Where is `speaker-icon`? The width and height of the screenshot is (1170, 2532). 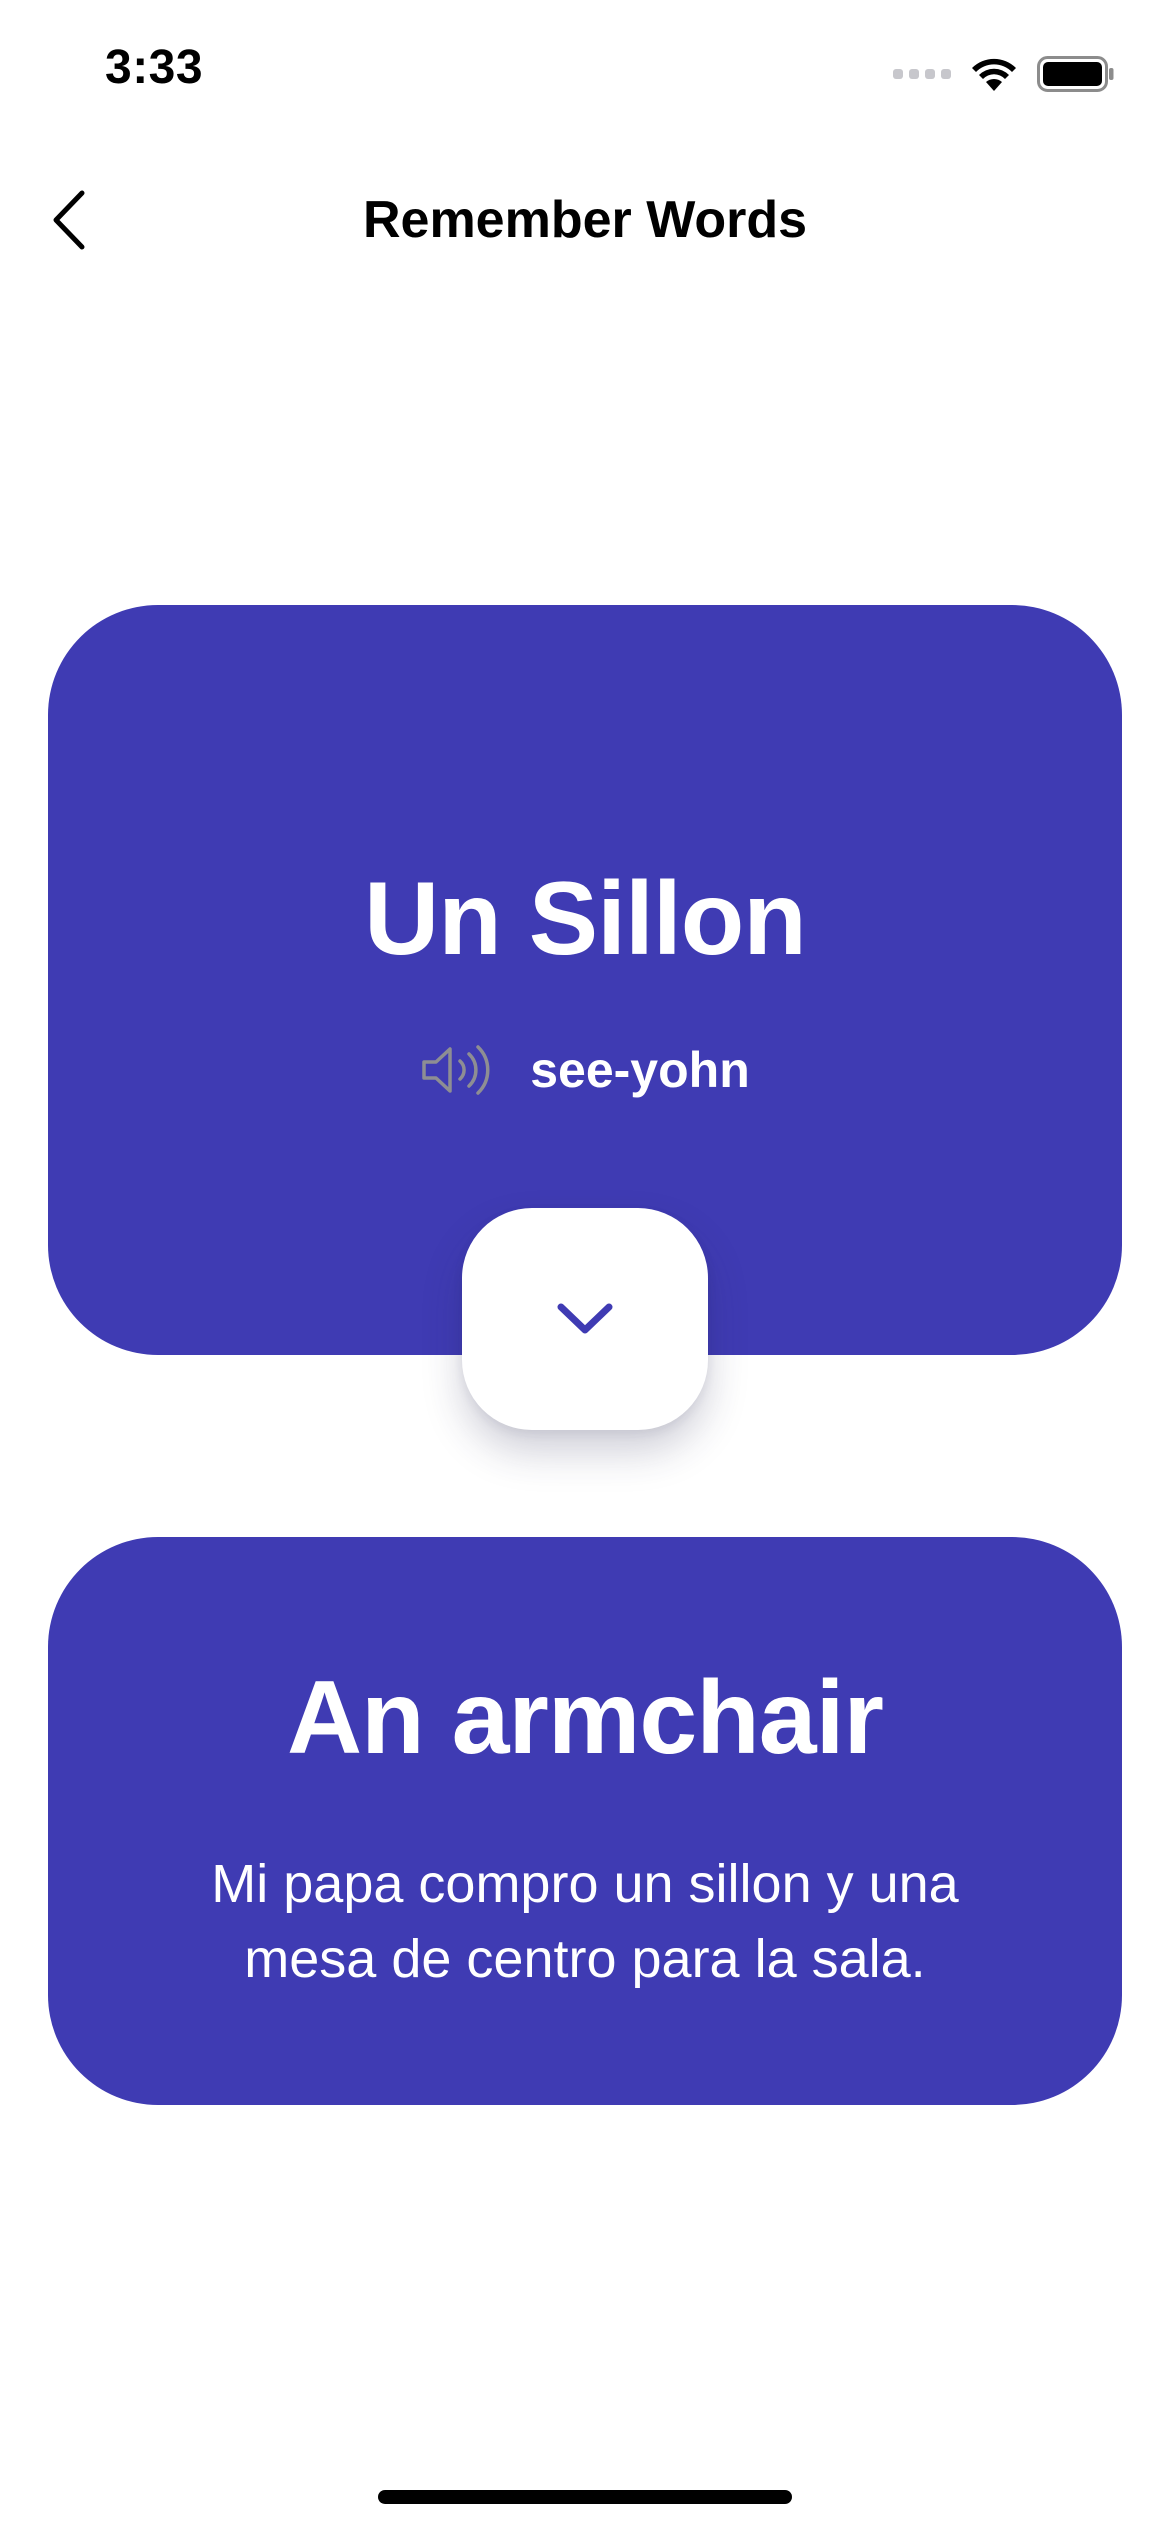
speaker-icon is located at coordinates (456, 1070).